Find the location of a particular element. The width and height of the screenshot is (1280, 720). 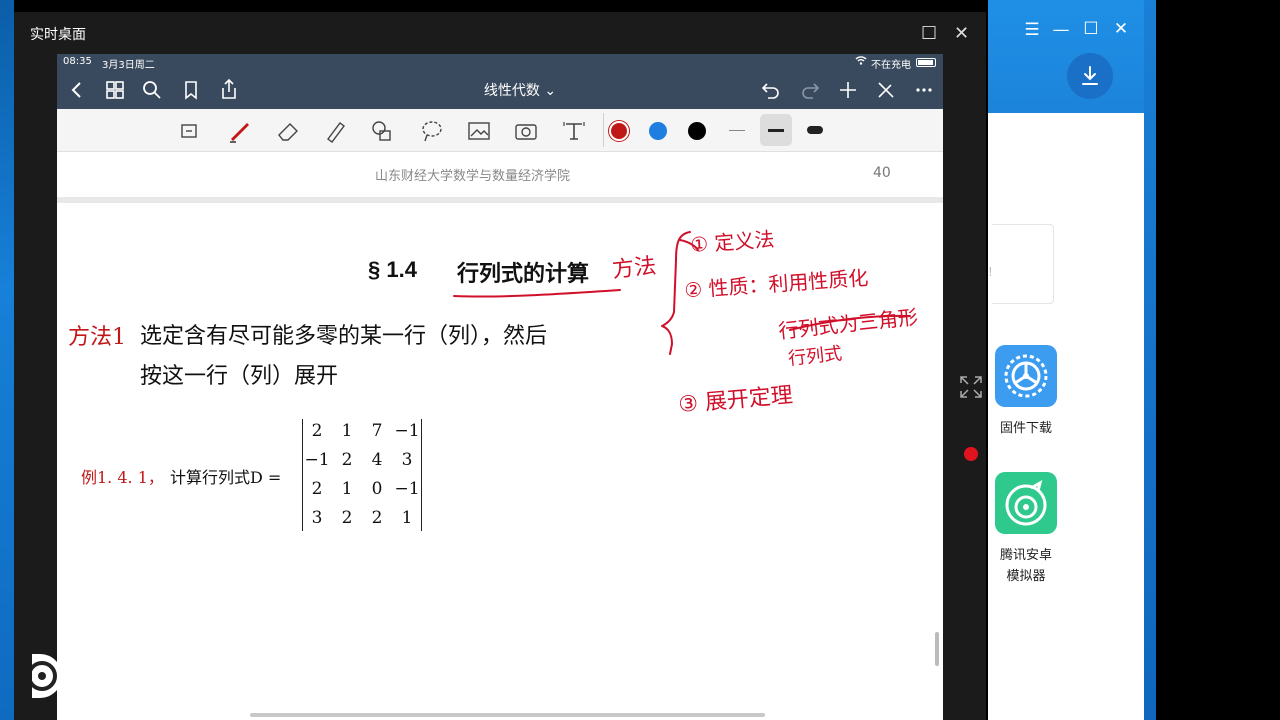

stroke-thin is located at coordinates (737, 130).